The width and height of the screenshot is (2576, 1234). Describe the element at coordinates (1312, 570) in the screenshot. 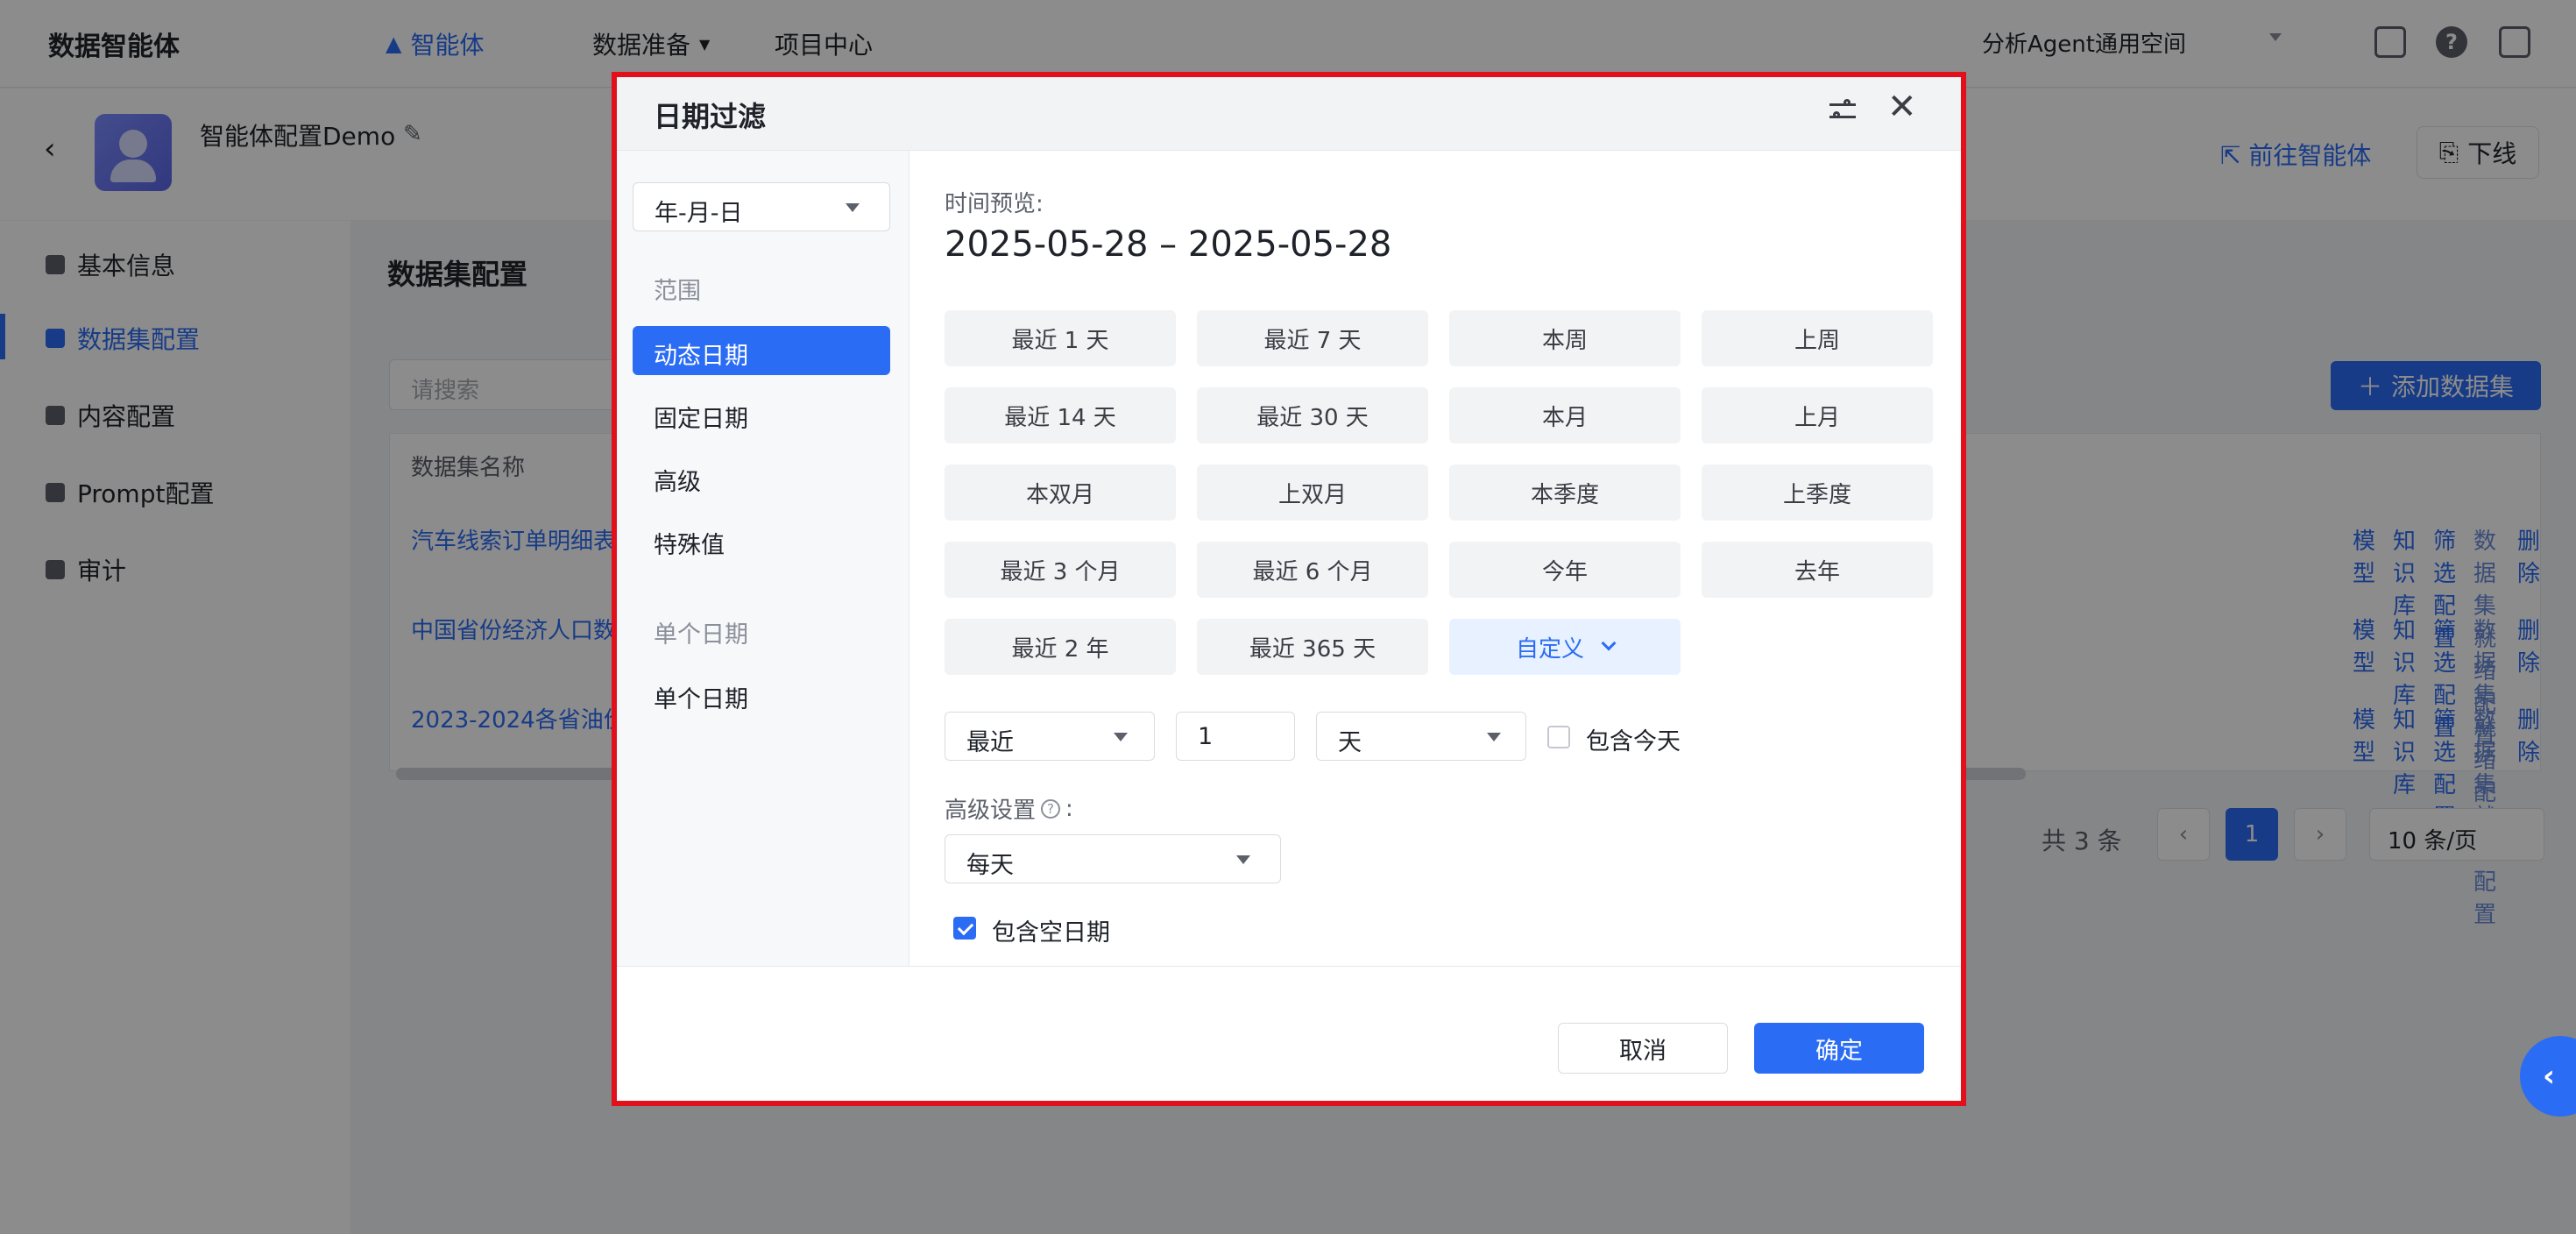

I see `quick-option: 最近 6 个月` at that location.